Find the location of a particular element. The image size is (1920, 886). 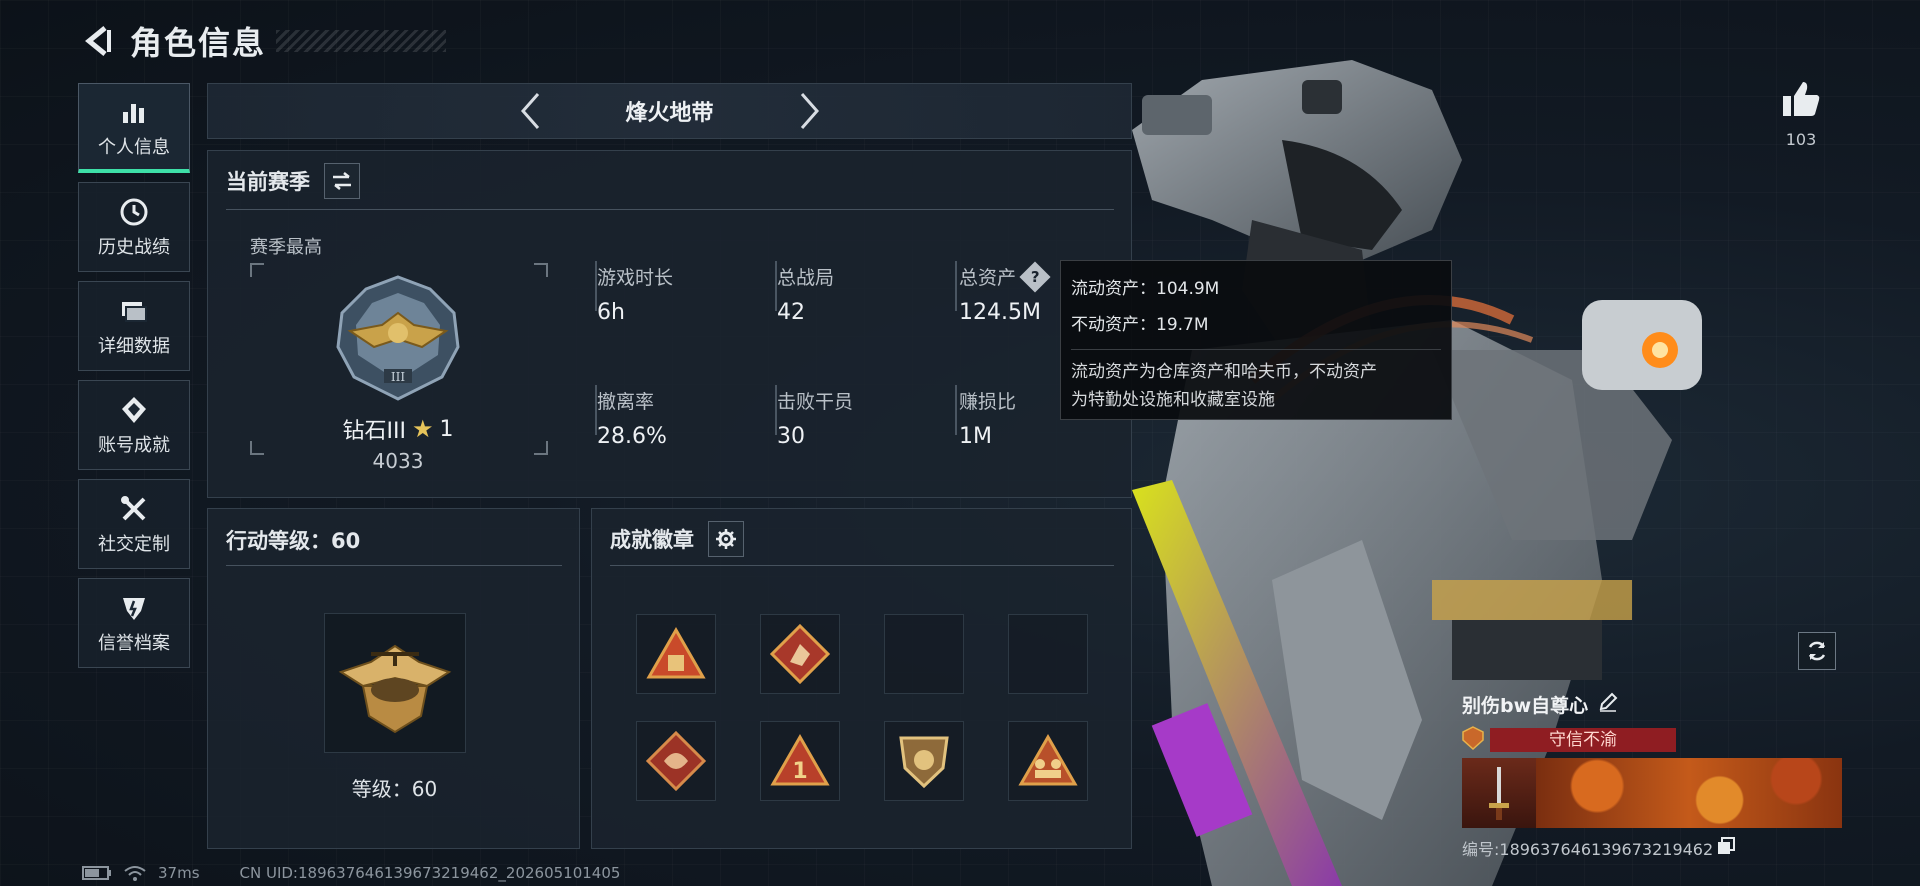

sidebar-item-achievements: 账号成就 is located at coordinates (134, 425).